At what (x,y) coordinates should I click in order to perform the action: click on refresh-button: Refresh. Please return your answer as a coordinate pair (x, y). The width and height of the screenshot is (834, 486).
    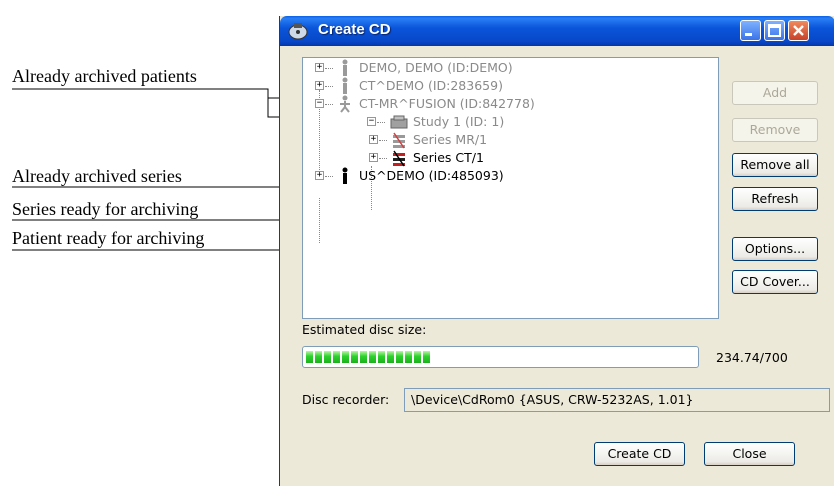
    Looking at the image, I should click on (775, 199).